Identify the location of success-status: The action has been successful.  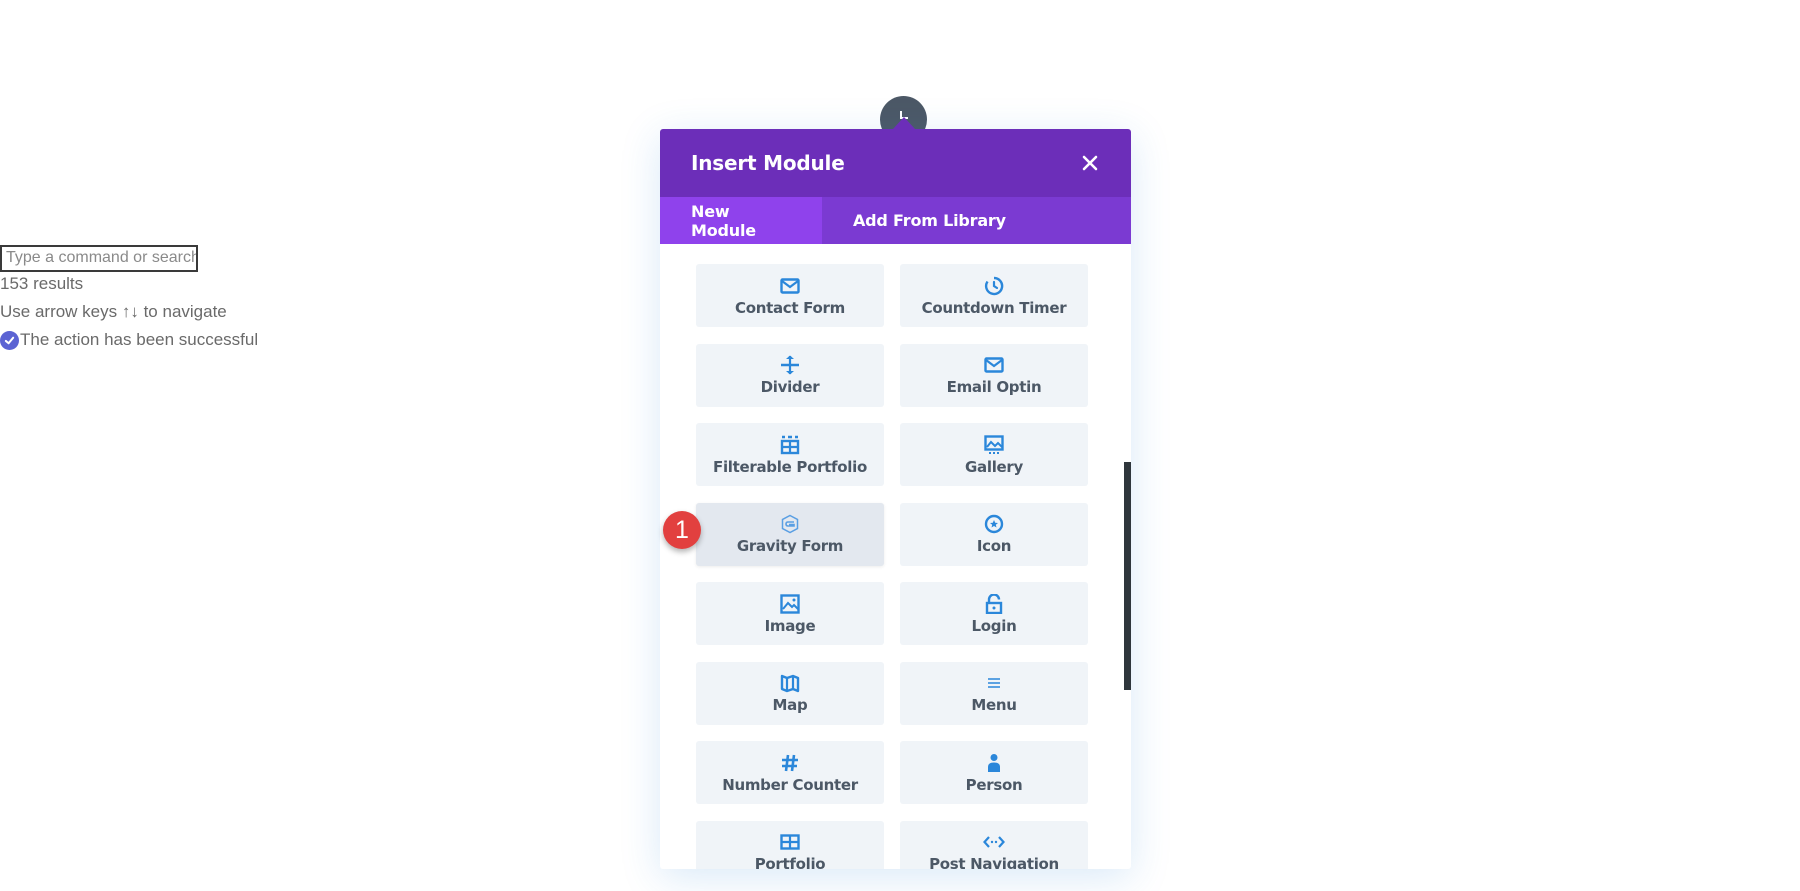
(129, 340).